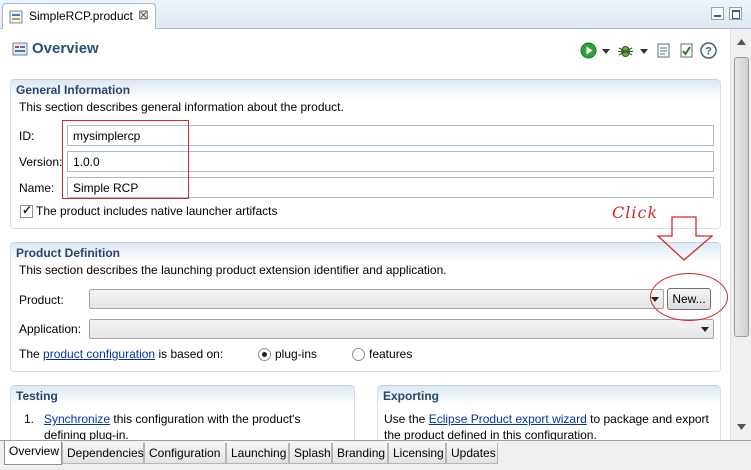  Describe the element at coordinates (296, 354) in the screenshot. I see `plugins-label: plug-ins` at that location.